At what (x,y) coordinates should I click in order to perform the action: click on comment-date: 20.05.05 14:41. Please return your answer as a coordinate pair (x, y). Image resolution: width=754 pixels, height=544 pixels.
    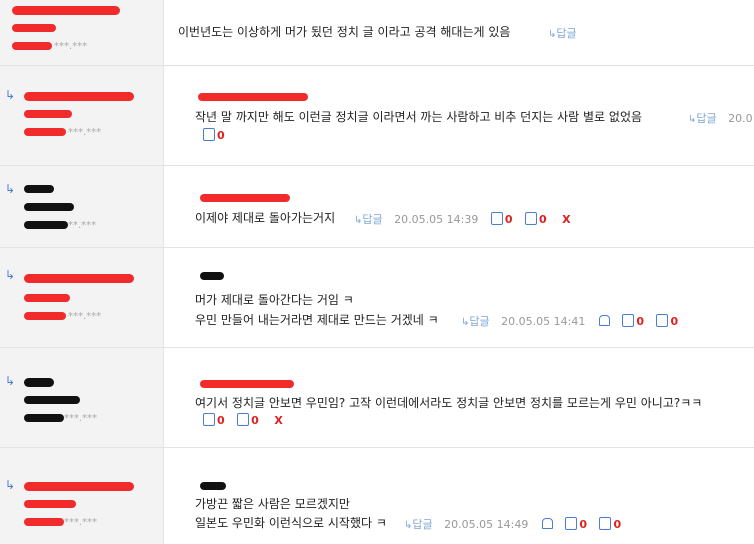
    Looking at the image, I should click on (543, 321).